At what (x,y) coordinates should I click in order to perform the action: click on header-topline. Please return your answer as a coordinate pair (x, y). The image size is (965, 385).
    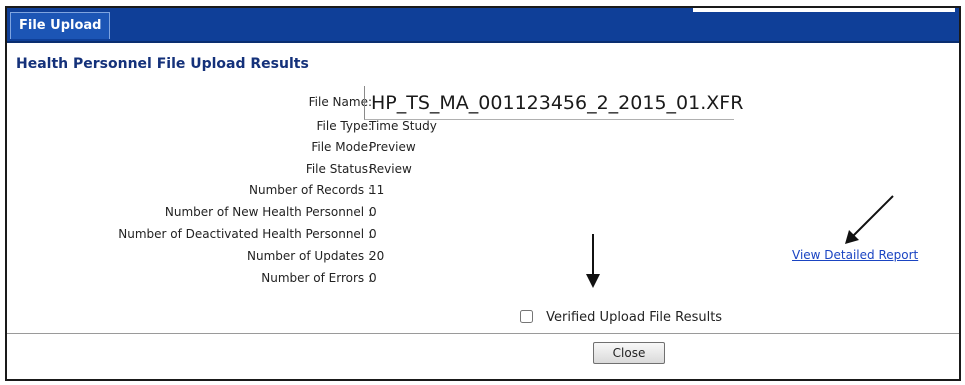
    Looking at the image, I should click on (824, 10).